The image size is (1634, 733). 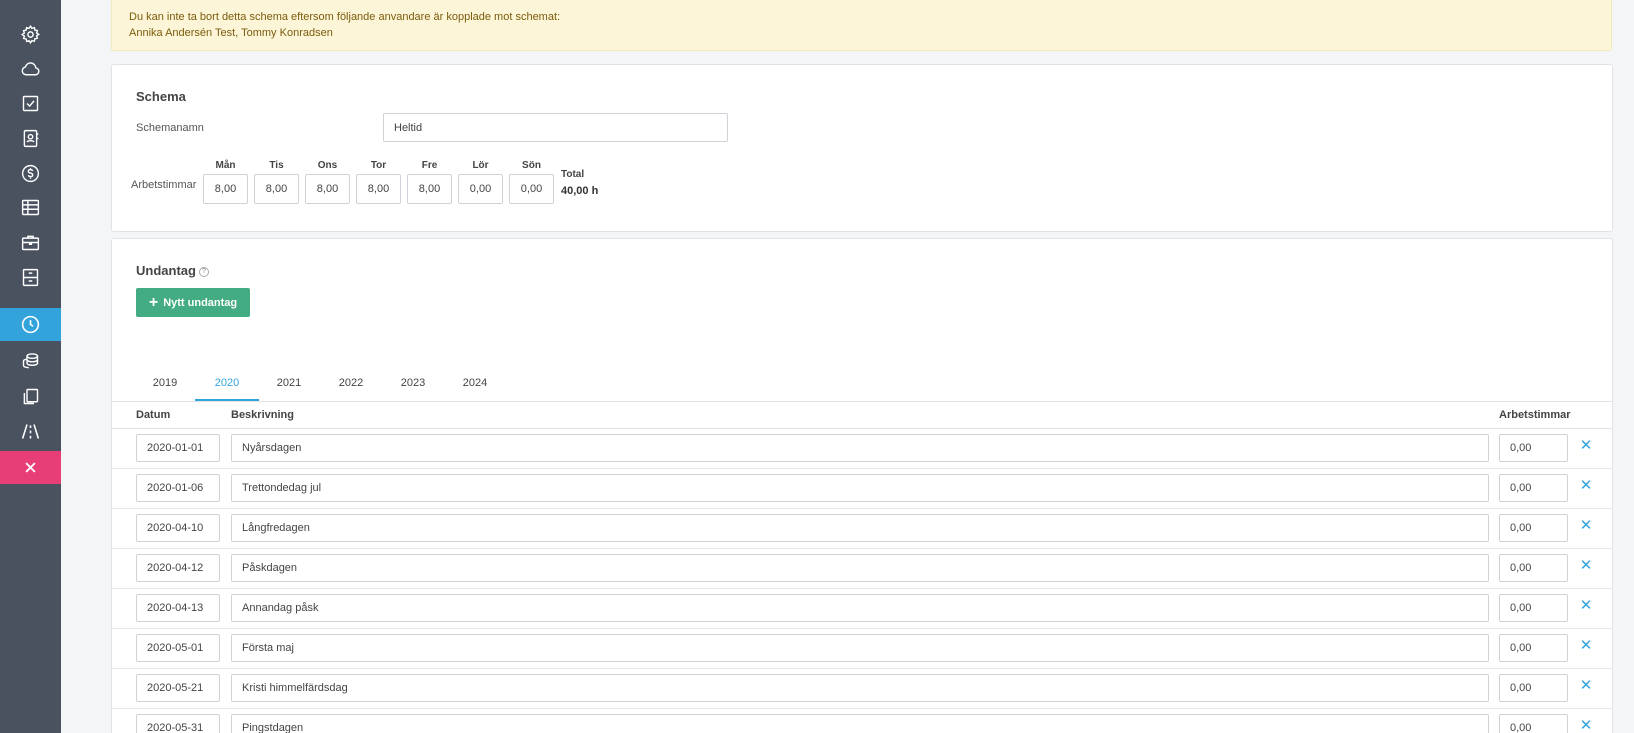 I want to click on plus-icon: +, so click(x=153, y=302).